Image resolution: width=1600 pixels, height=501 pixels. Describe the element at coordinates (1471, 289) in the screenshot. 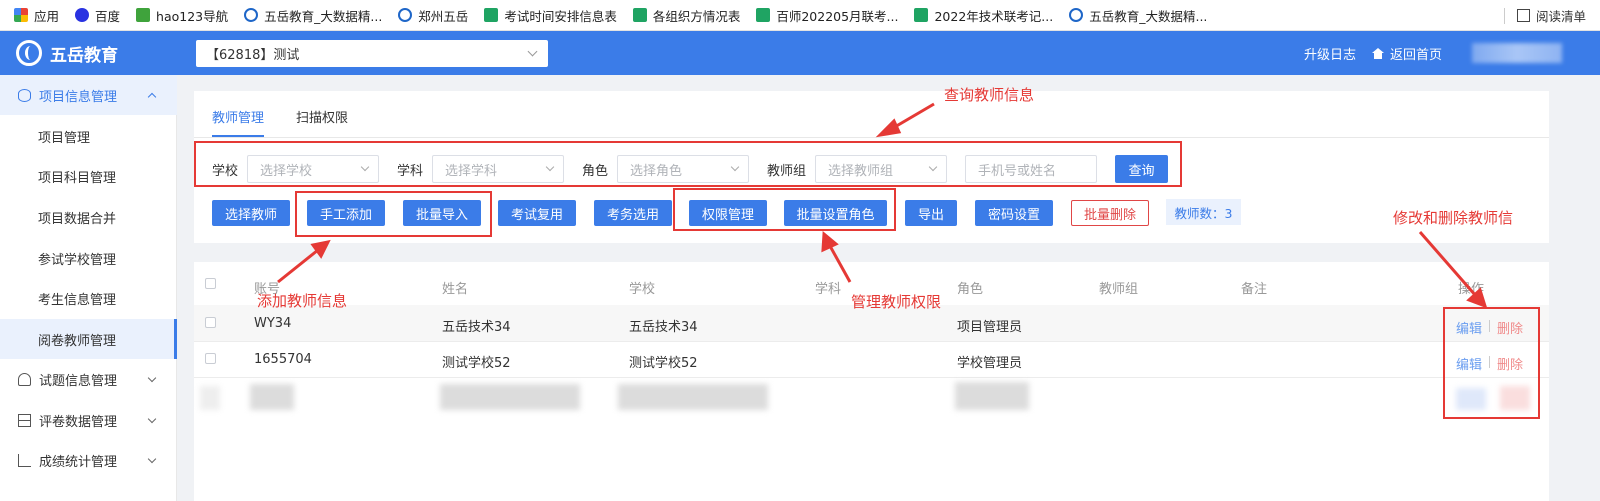

I see `col-actions: 操作` at that location.